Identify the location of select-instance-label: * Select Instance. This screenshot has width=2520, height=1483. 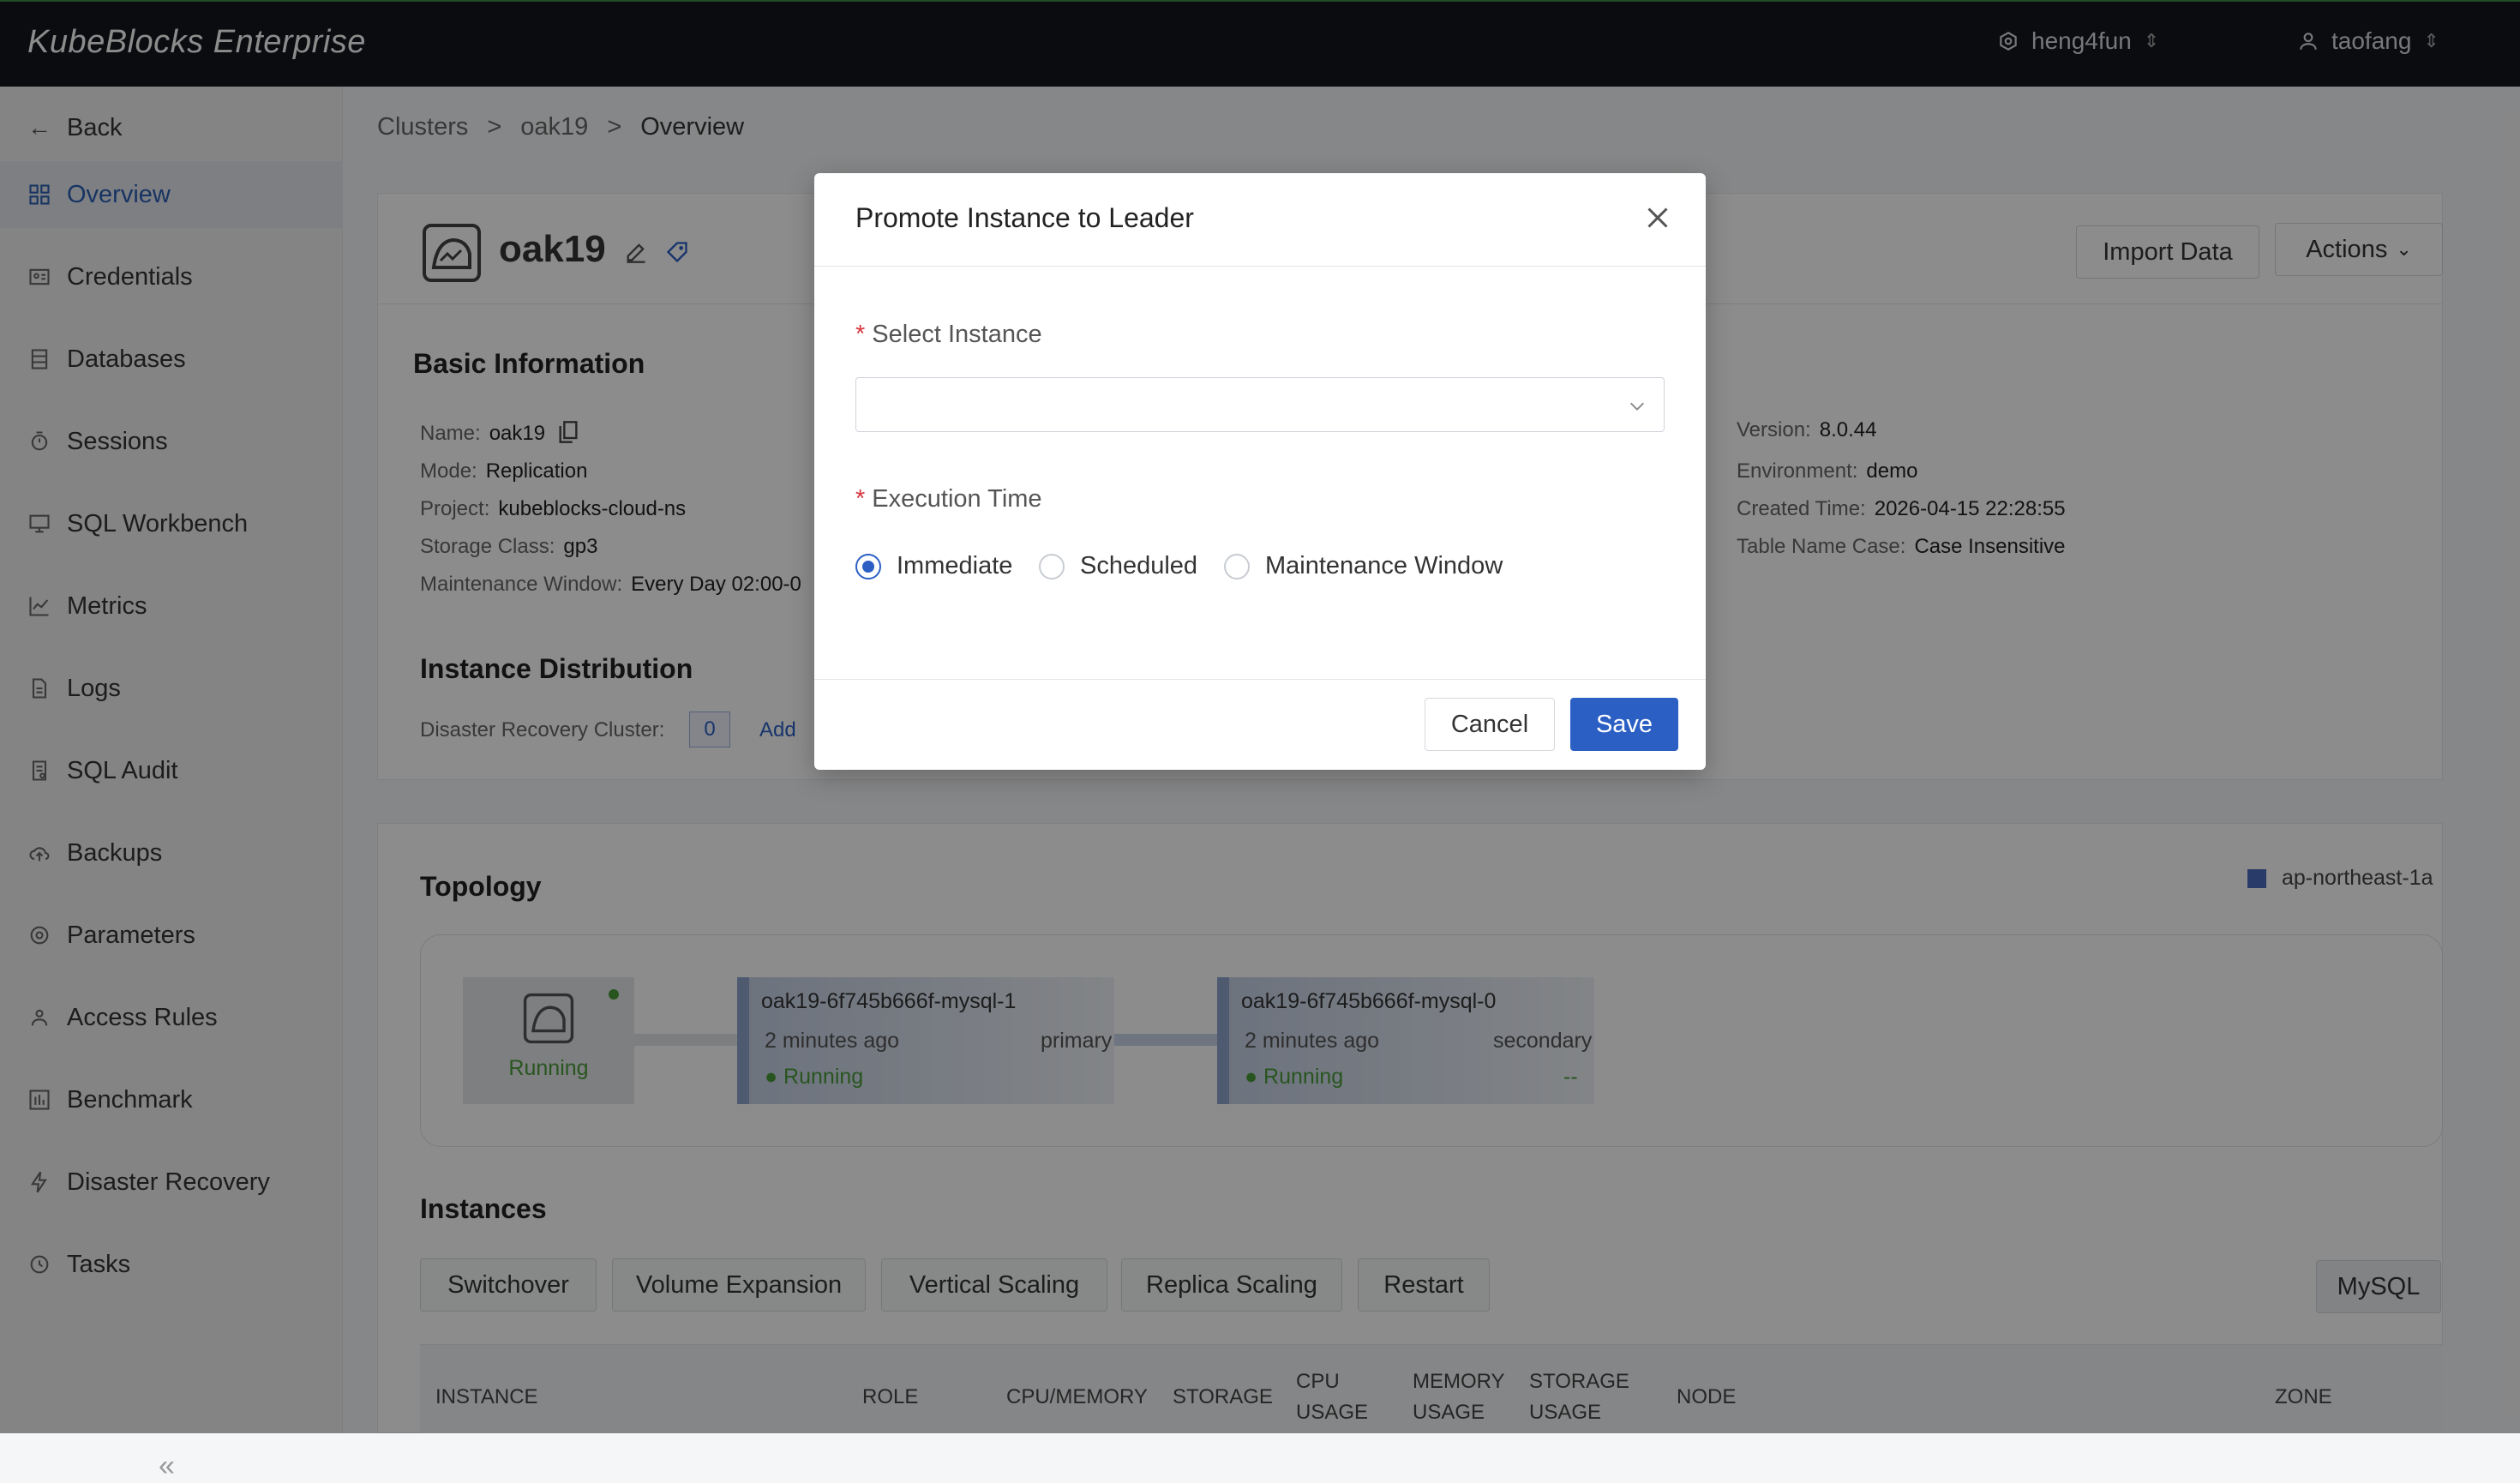
(949, 335).